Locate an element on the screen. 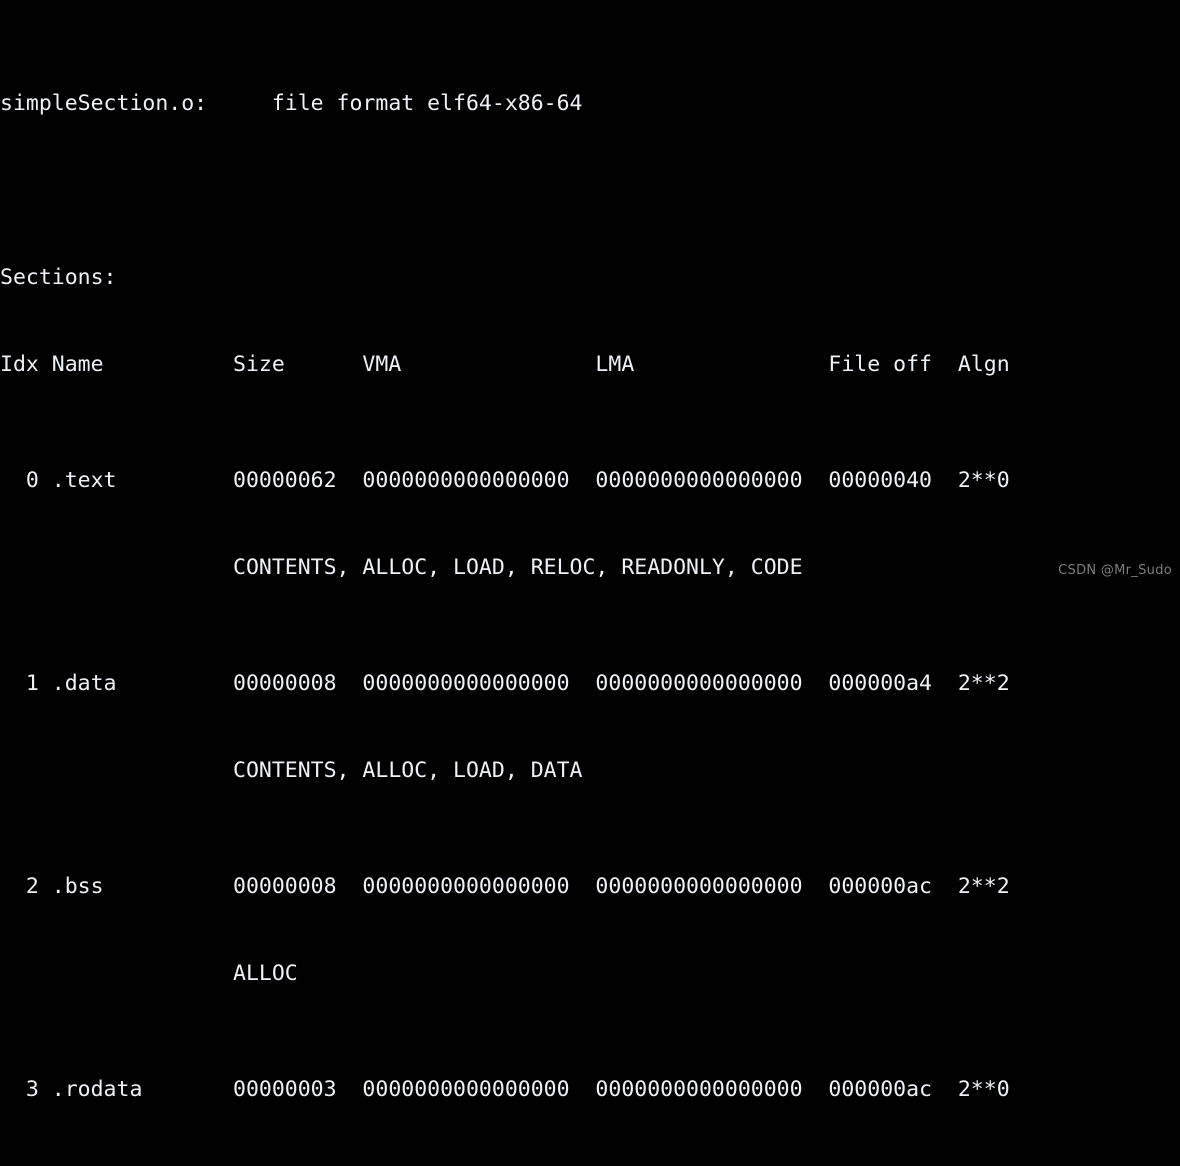  section-flags-row: ALLOC is located at coordinates (149, 973).